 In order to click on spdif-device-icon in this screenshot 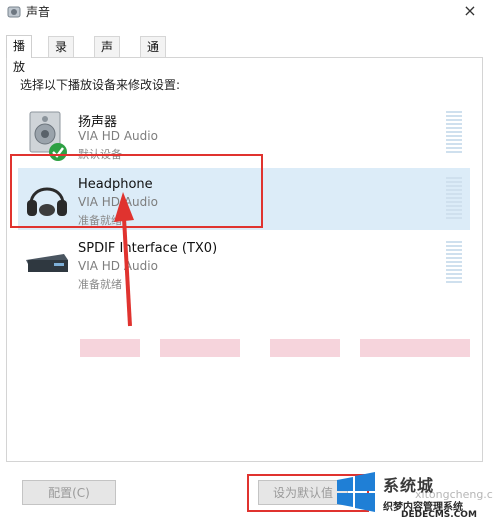, I will do `click(47, 263)`.